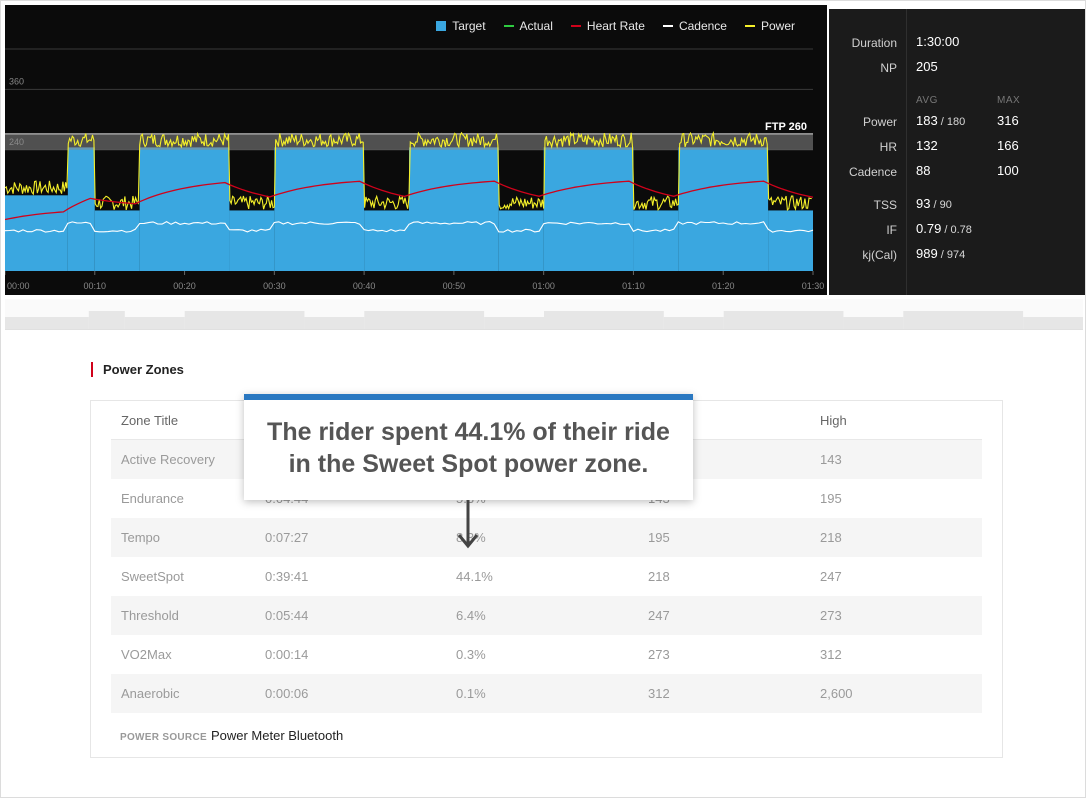  Describe the element at coordinates (468, 432) in the screenshot. I see `callout-line-1: The rider spent 44.1% of their ride` at that location.